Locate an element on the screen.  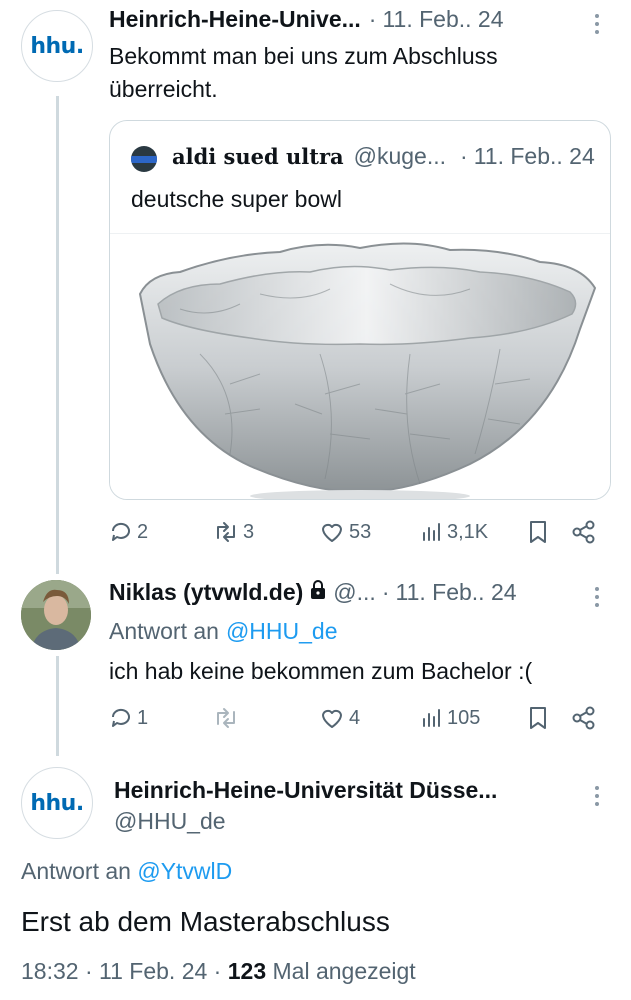
author-name: Niklas (ytvwld.de) is located at coordinates (206, 592).